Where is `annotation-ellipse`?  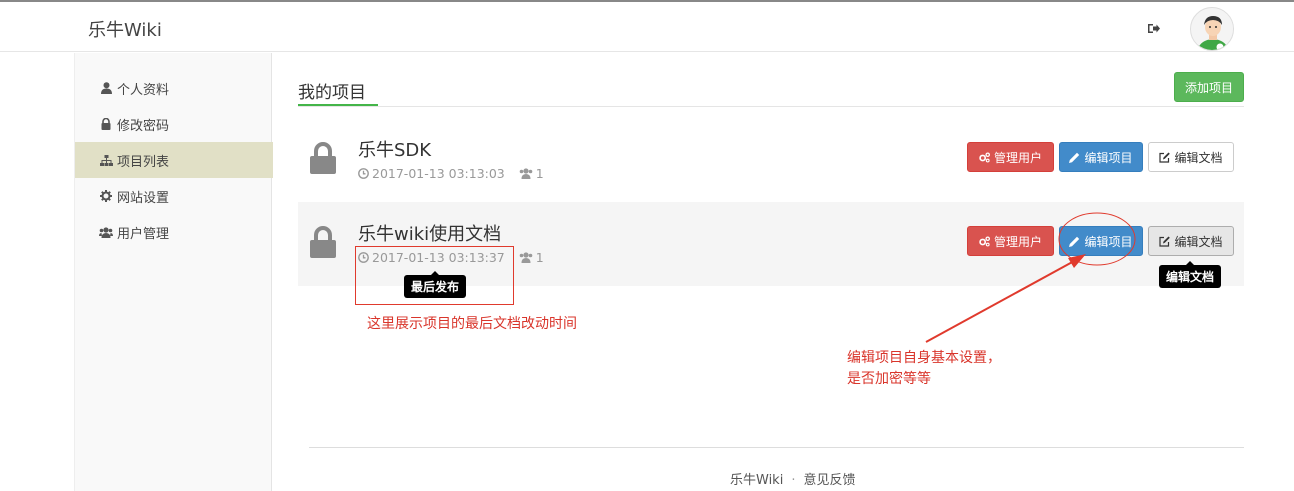
annotation-ellipse is located at coordinates (1097, 239).